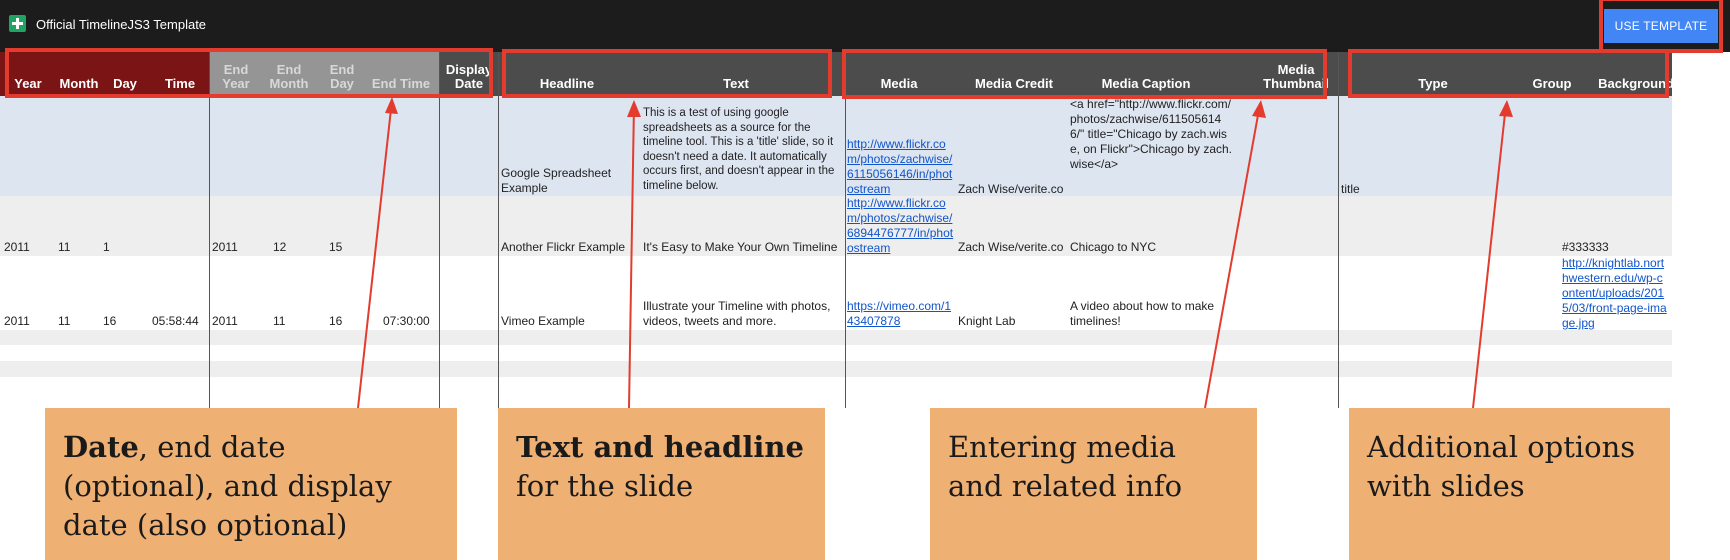 Image resolution: width=1730 pixels, height=560 pixels. Describe the element at coordinates (605, 486) in the screenshot. I see `callout-text-text: for the slide` at that location.